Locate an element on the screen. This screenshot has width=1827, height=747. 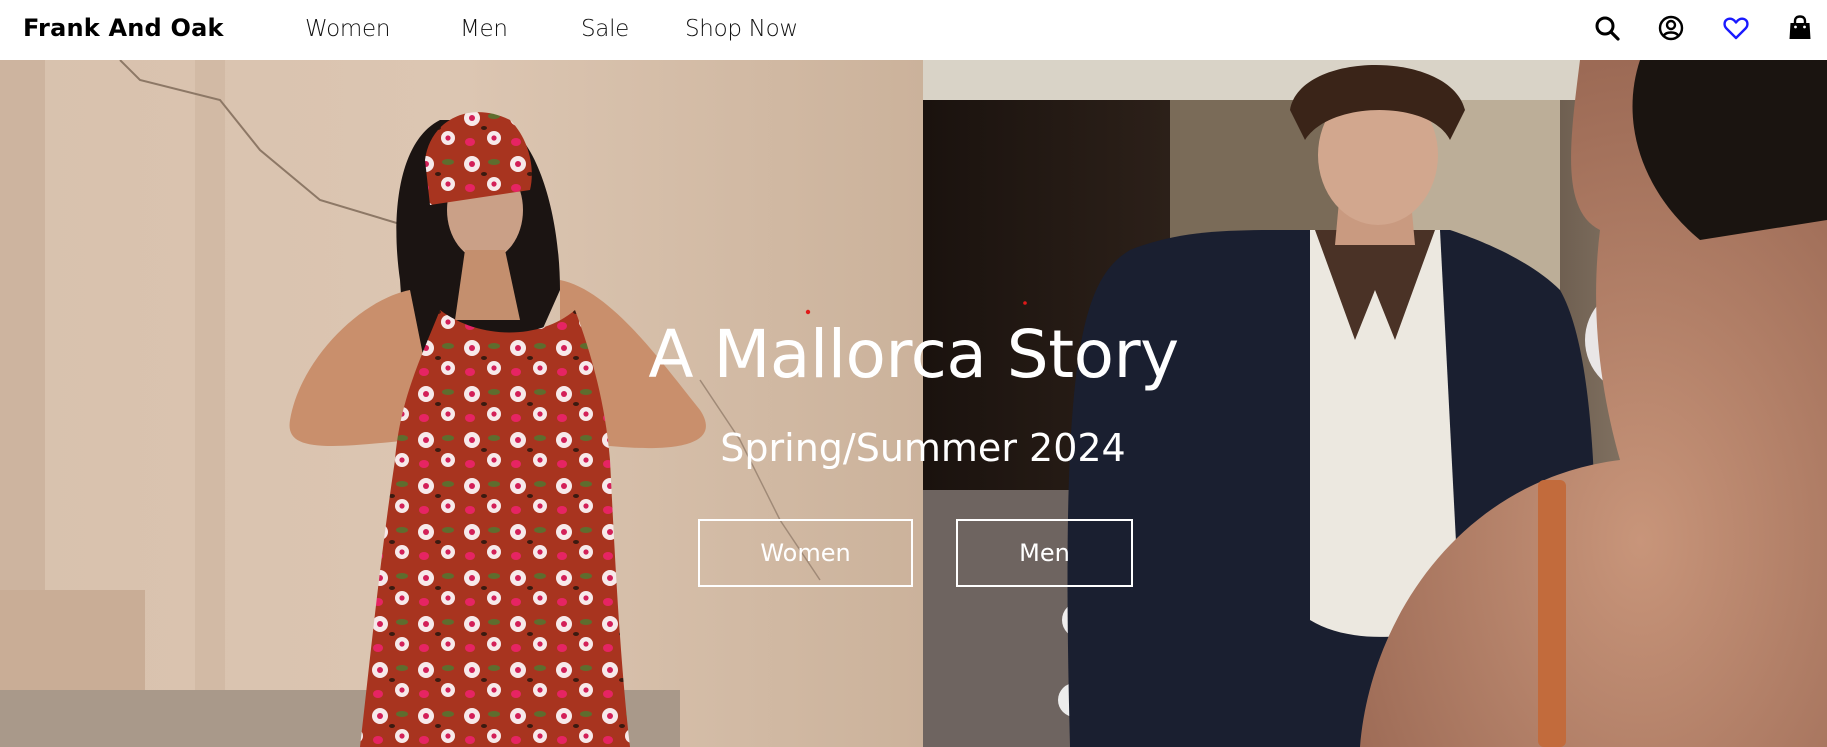
site-header: Frank And Oak Women Men Sale Shop Now is located at coordinates (913, 30).